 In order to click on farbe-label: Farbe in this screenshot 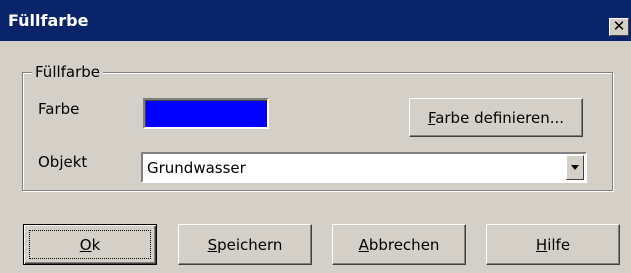, I will do `click(59, 109)`.